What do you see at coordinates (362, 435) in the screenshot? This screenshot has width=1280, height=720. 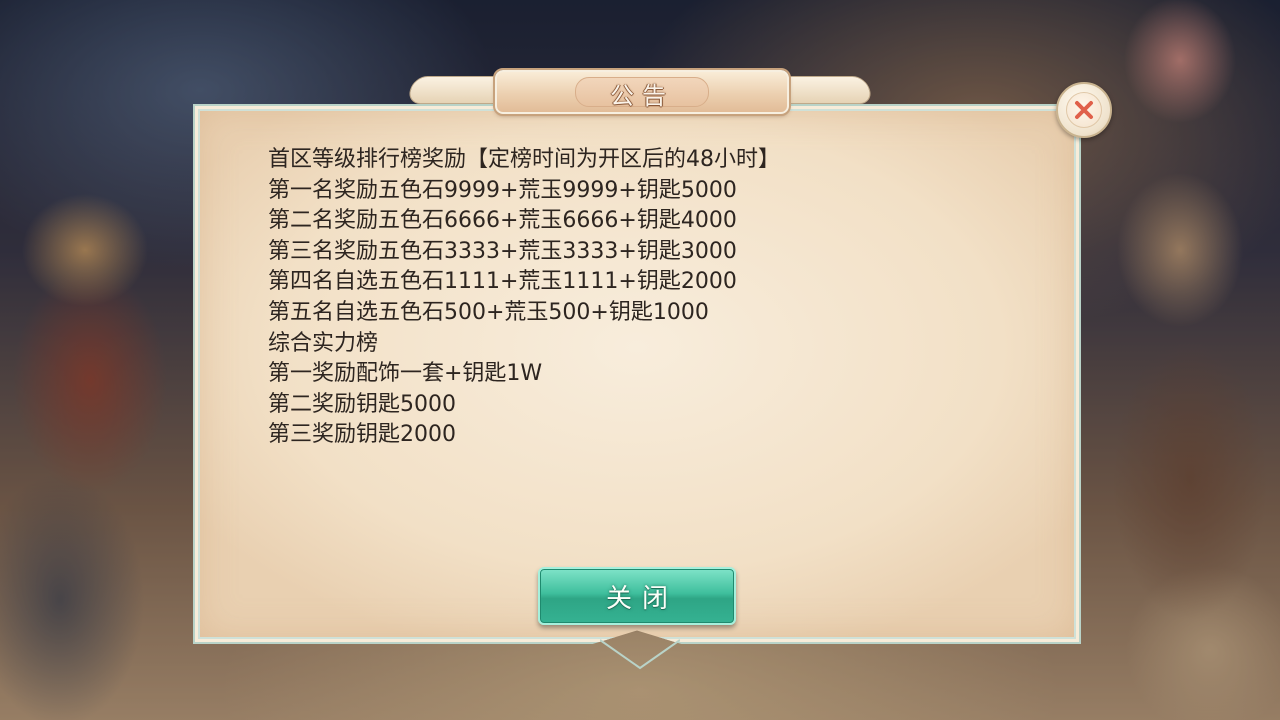 I see `announcement-line: 第三奖励钥匙2000` at bounding box center [362, 435].